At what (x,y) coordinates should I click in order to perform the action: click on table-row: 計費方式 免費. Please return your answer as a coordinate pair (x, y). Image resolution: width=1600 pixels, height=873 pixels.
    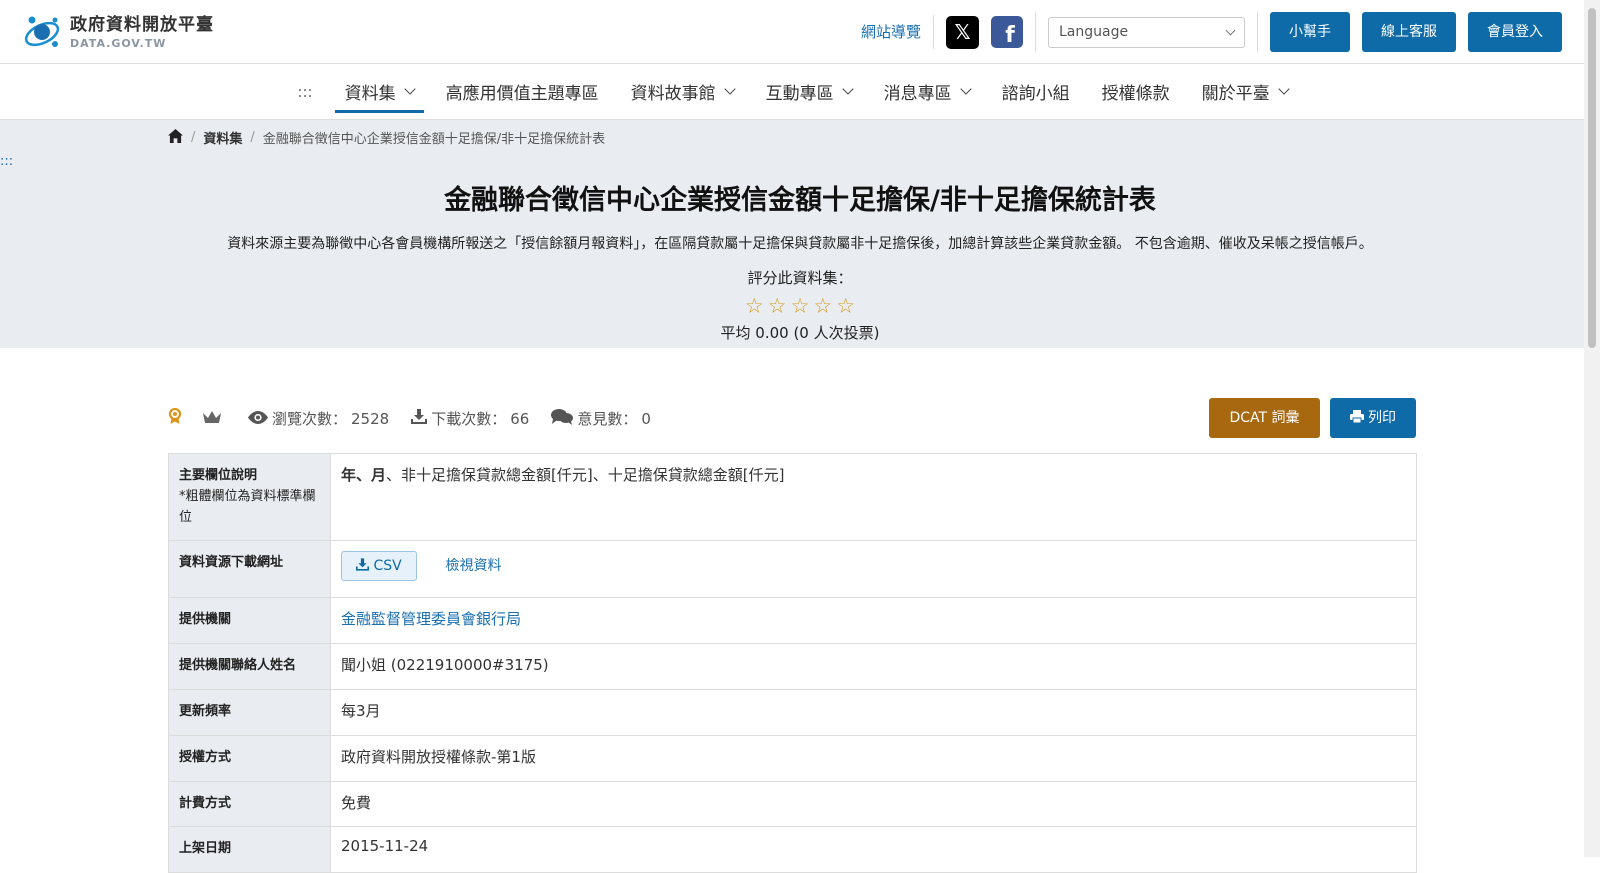
    Looking at the image, I should click on (792, 804).